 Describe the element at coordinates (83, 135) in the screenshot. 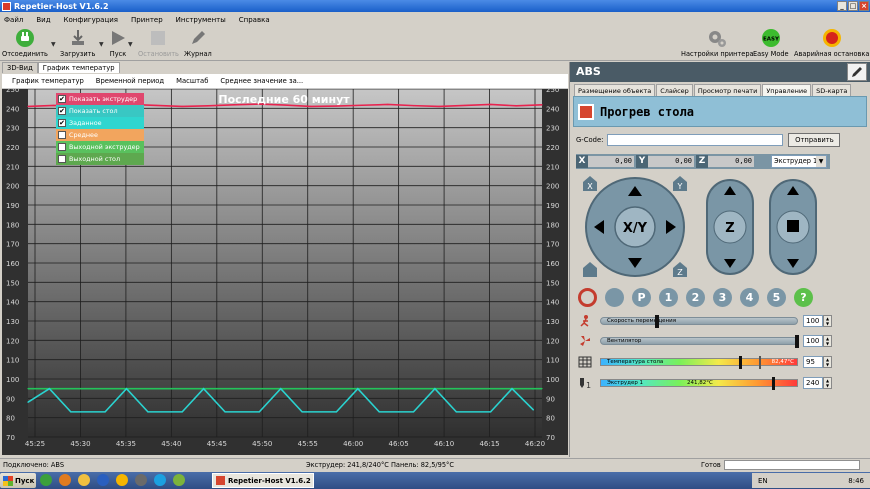

I see `legend-label: Среднее` at that location.